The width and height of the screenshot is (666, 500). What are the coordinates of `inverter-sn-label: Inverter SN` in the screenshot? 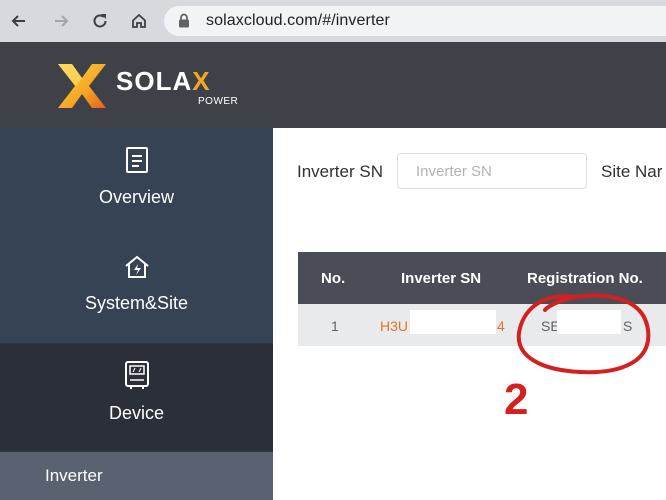 It's located at (340, 171).